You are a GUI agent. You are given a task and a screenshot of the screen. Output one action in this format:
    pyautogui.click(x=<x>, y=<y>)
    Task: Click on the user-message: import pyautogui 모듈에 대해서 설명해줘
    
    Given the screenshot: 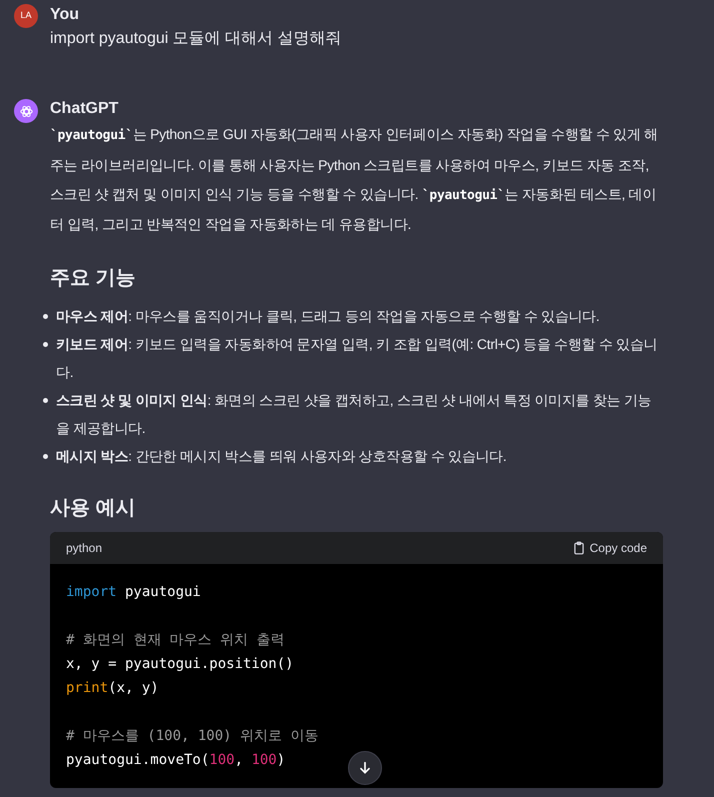 What is the action you would take?
    pyautogui.click(x=196, y=39)
    